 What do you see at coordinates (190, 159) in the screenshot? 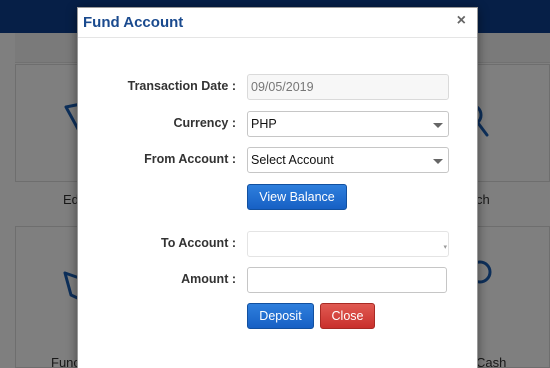
I see `from-account-label: From Account :` at bounding box center [190, 159].